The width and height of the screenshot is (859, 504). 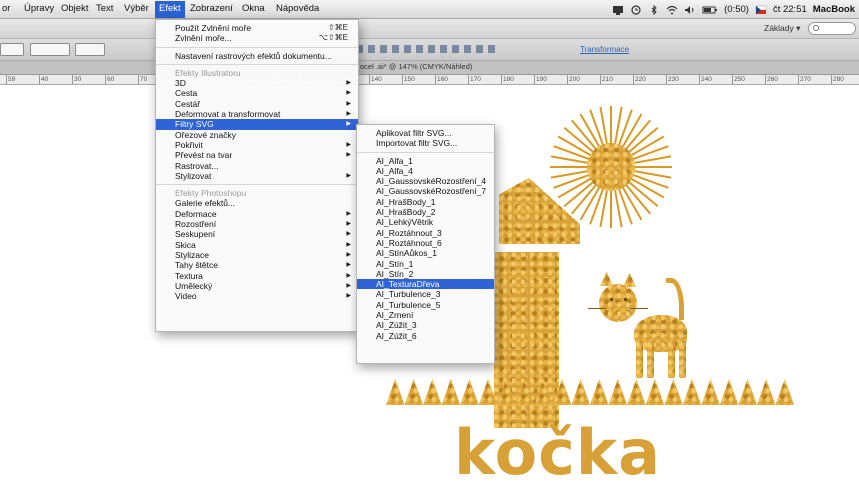 What do you see at coordinates (257, 255) in the screenshot?
I see `menu-item-photoshop-effect-5: Stylizace ▶` at bounding box center [257, 255].